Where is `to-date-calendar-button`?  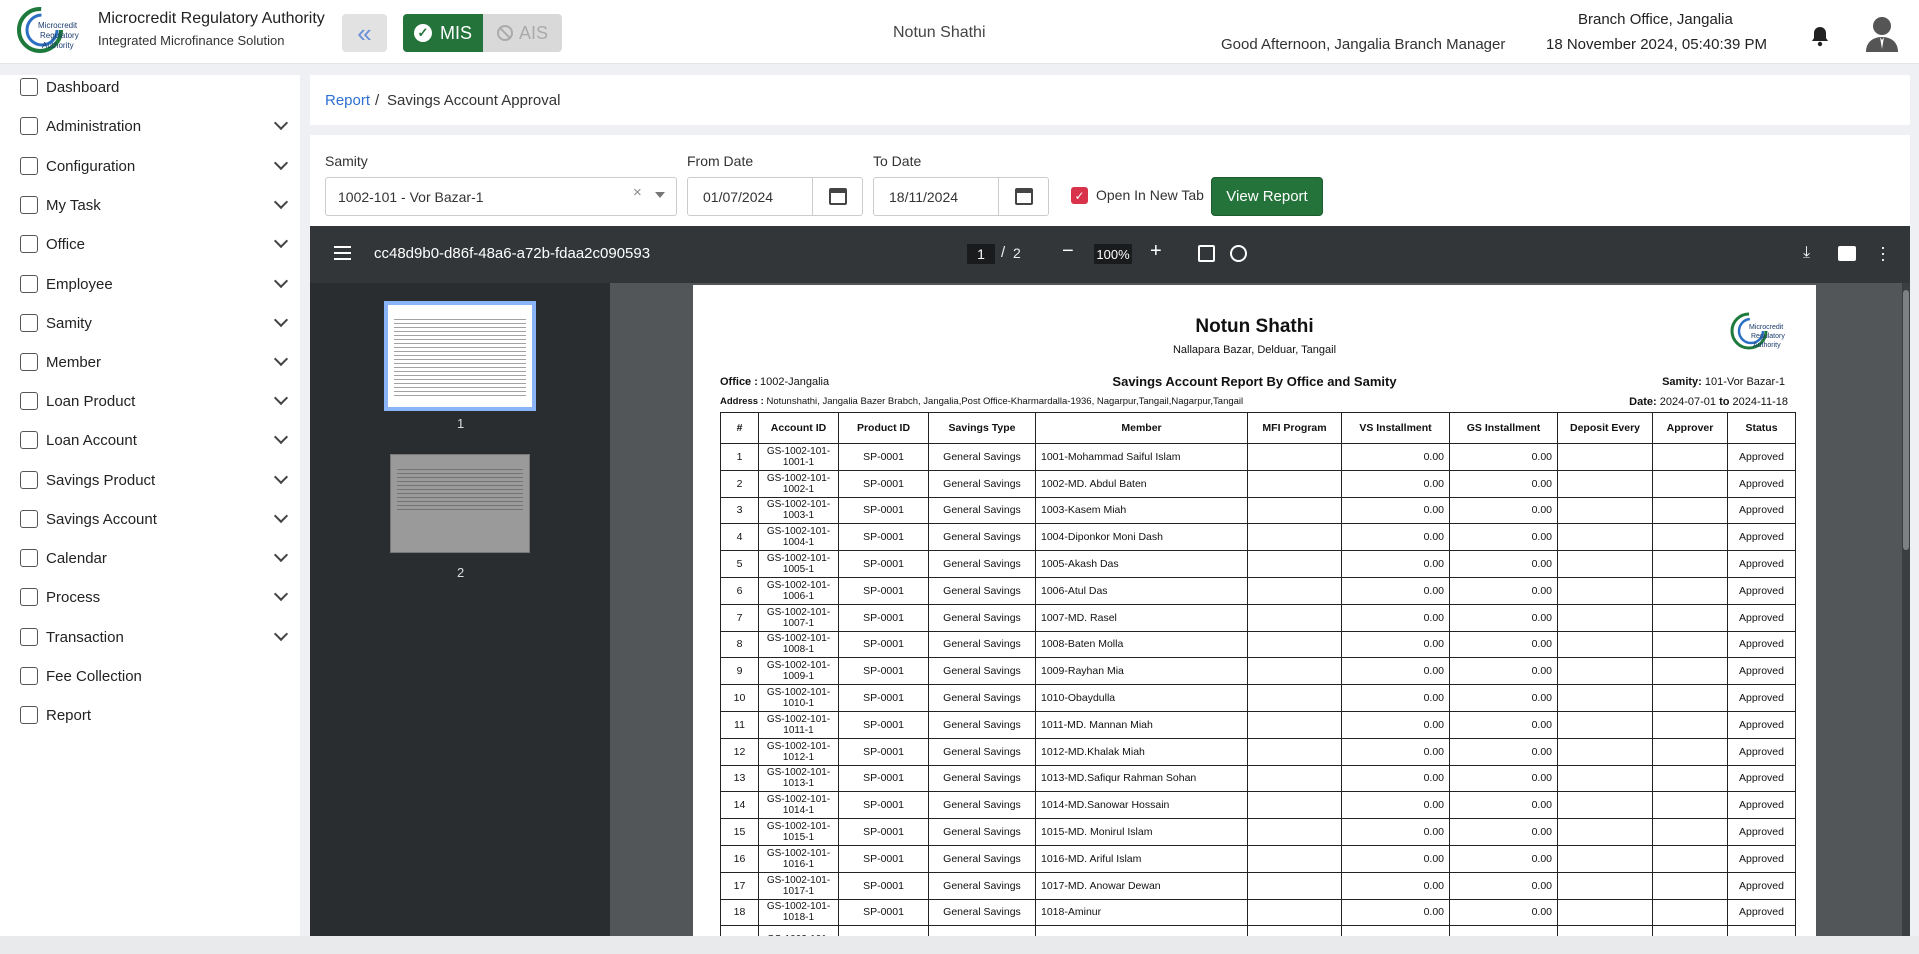
to-date-calendar-button is located at coordinates (1023, 196).